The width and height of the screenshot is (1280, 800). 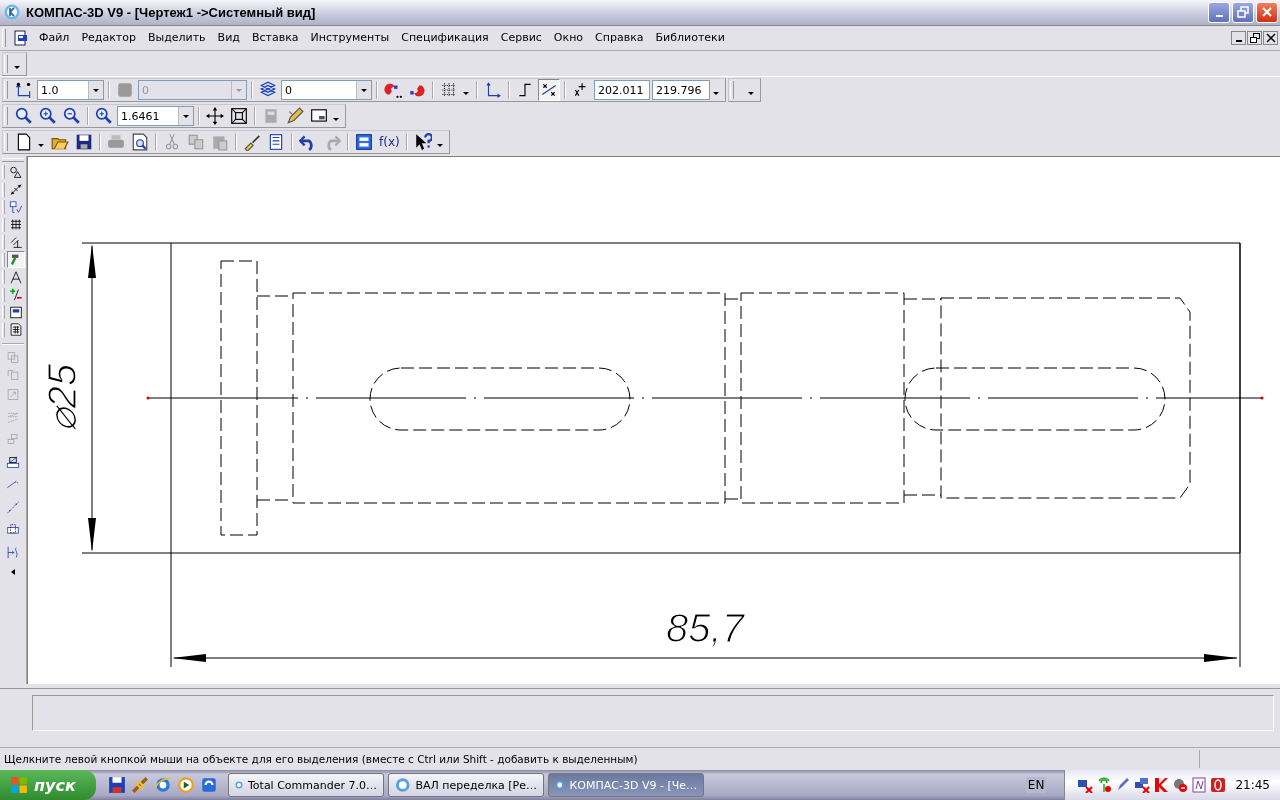 What do you see at coordinates (155, 116) in the screenshot?
I see `combo-field: 1.6461` at bounding box center [155, 116].